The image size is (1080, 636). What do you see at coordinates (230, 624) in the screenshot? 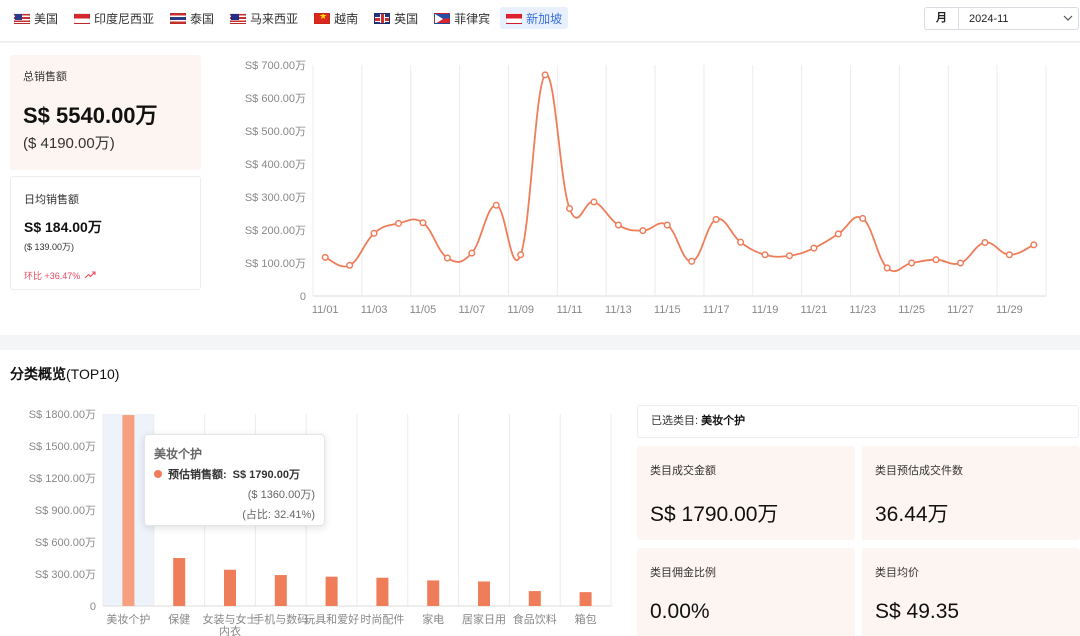
I see `x-tick-label: 女装与女士内衣` at bounding box center [230, 624].